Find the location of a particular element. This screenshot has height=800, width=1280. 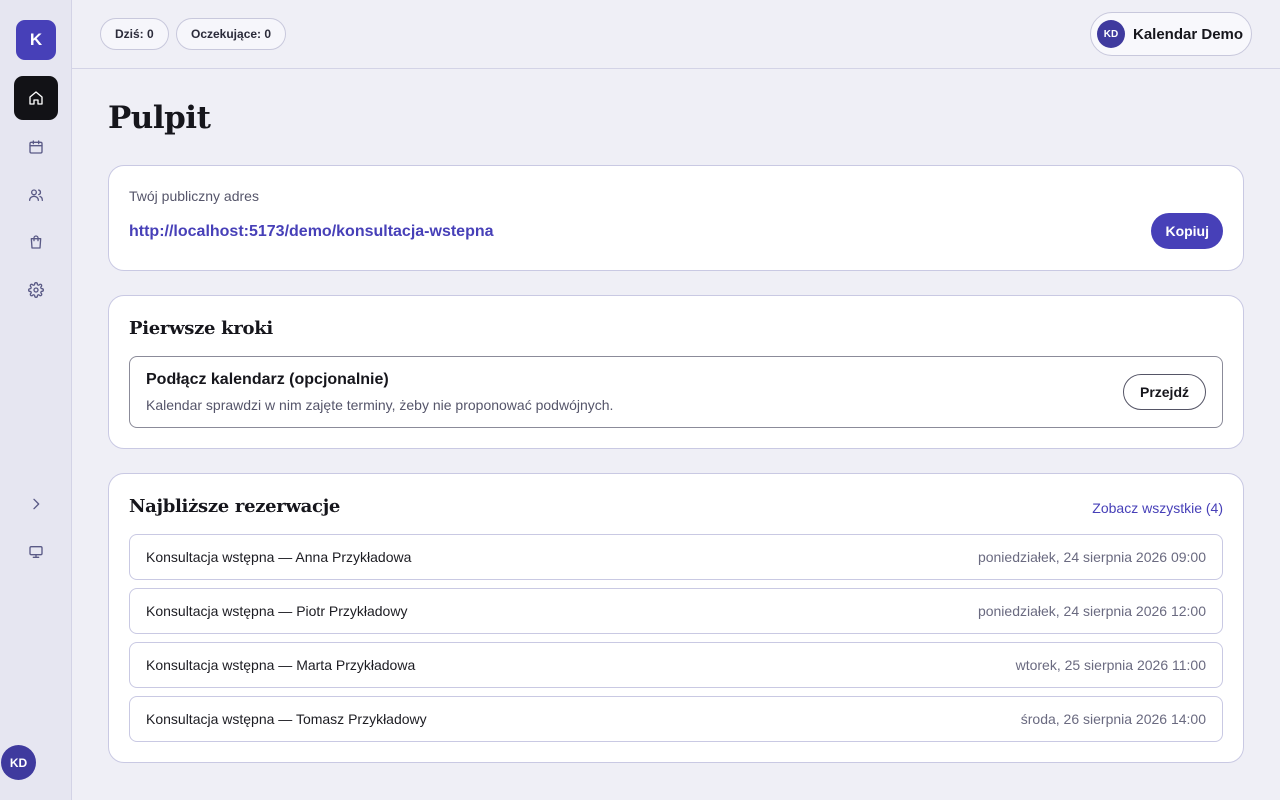

nav-clients is located at coordinates (36, 195).